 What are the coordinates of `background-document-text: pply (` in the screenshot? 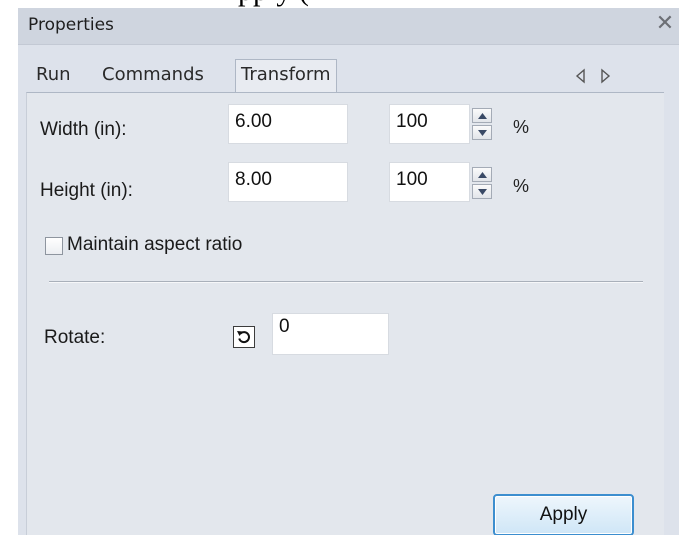 It's located at (273, 4).